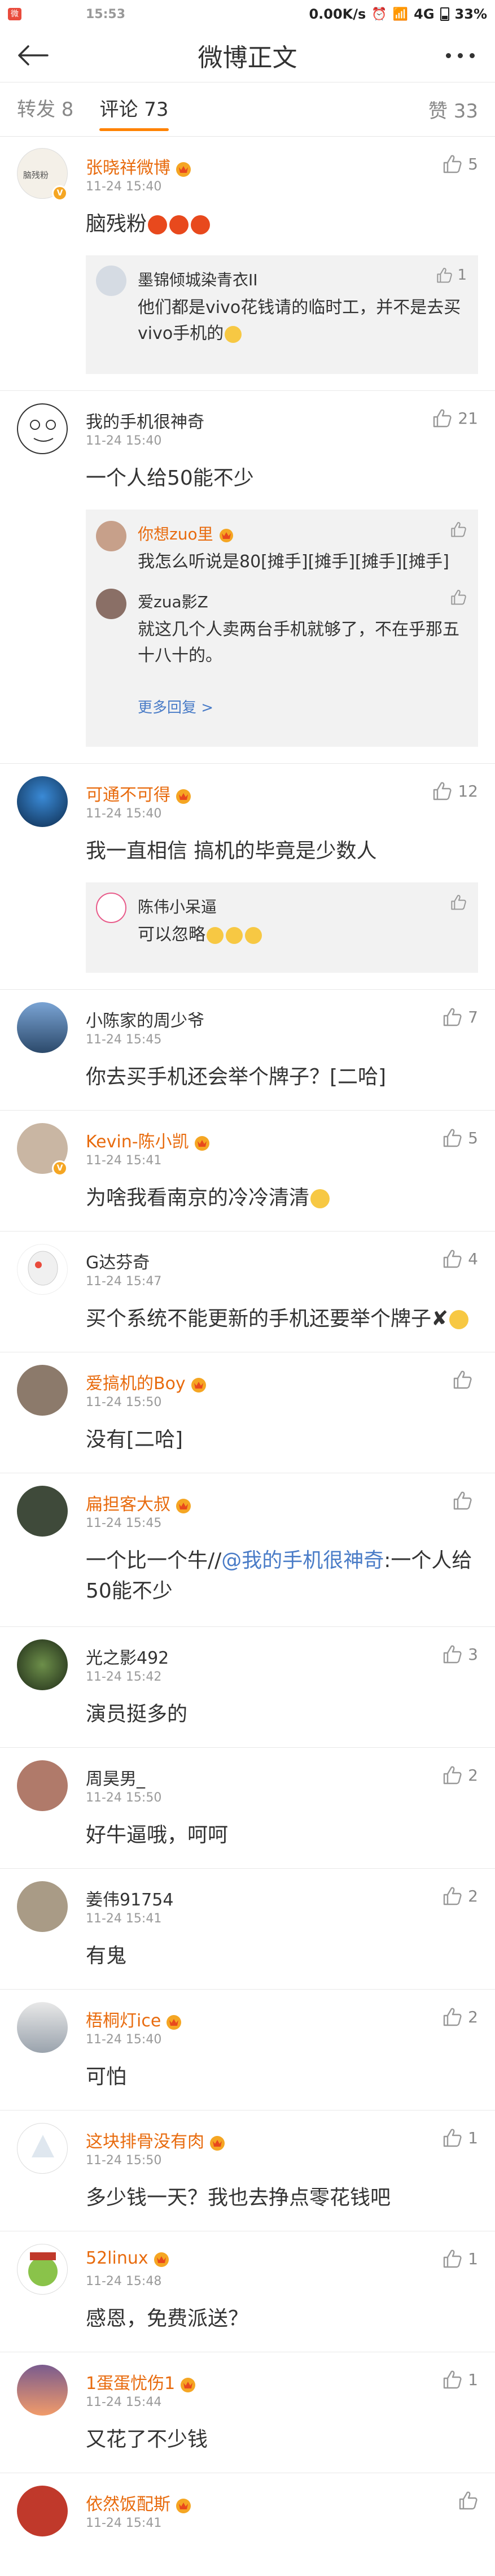 The image size is (495, 2576). Describe the element at coordinates (116, 1777) in the screenshot. I see `comment-username: 周昊男_` at that location.